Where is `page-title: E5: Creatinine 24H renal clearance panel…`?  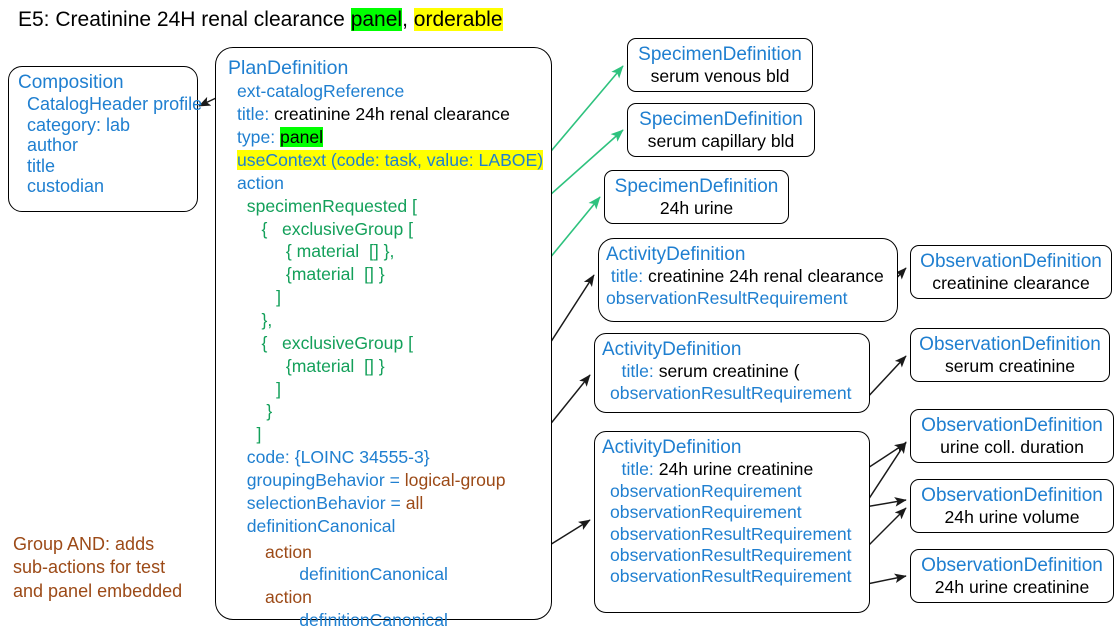
page-title: E5: Creatinine 24H renal clearance panel… is located at coordinates (260, 20).